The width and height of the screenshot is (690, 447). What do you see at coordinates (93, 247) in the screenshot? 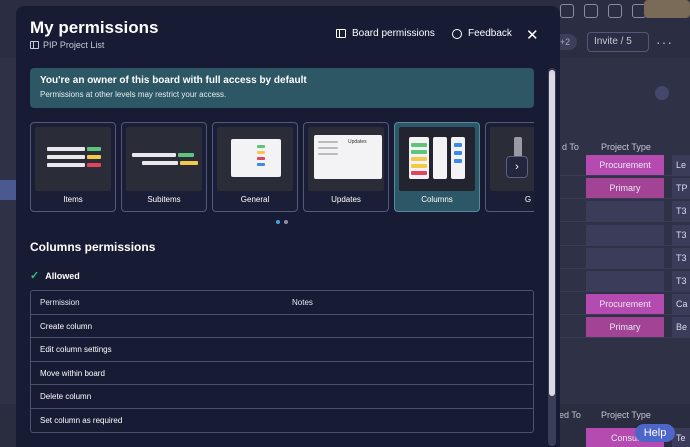
I see `section-title: Columns permissions` at bounding box center [93, 247].